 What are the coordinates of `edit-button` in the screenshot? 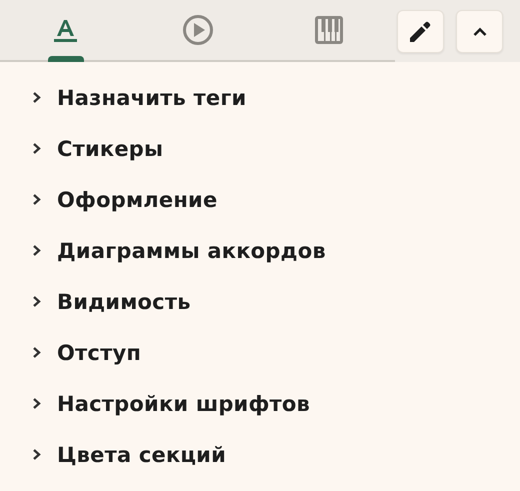 It's located at (420, 31).